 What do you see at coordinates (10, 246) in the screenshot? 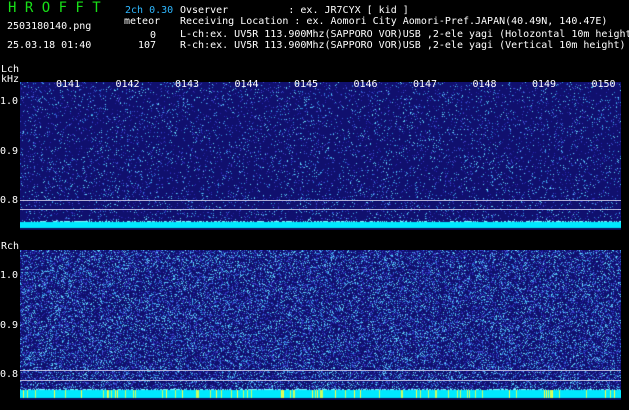
I see `rch-channel-label: Rch` at bounding box center [10, 246].